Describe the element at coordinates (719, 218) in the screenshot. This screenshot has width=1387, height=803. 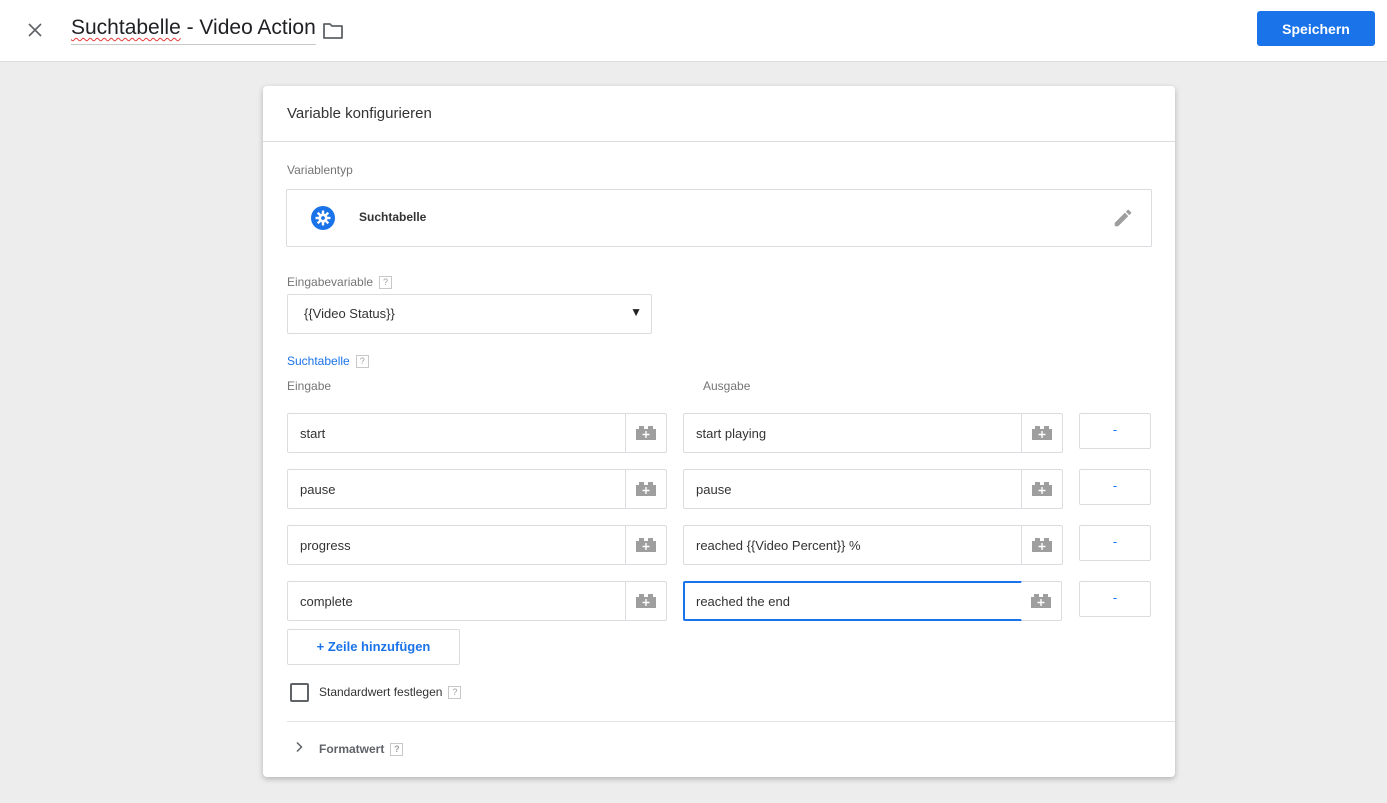
I see `variable-type-selector: Suchtabelle` at that location.